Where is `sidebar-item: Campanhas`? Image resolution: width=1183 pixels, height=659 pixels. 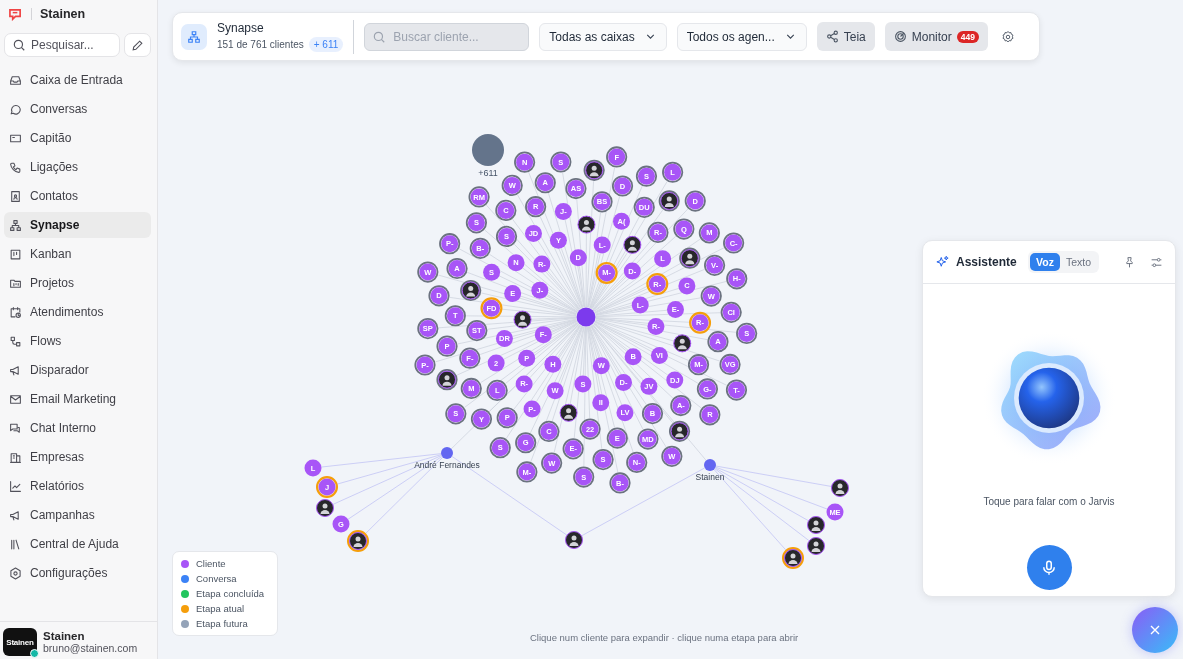
sidebar-item: Campanhas is located at coordinates (77, 515).